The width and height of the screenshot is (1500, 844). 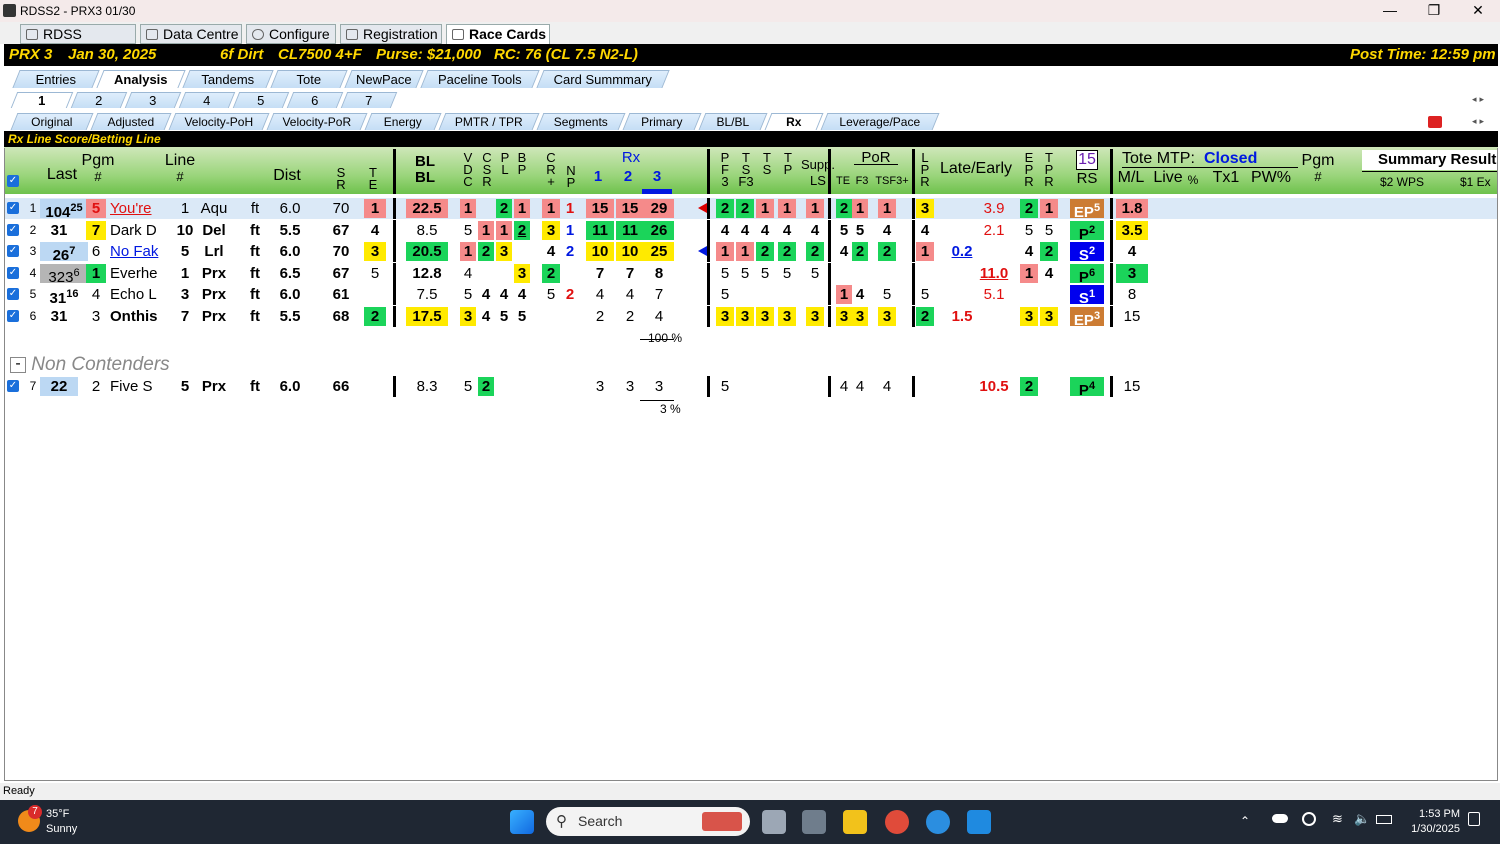 What do you see at coordinates (138, 386) in the screenshot?
I see `cell-name: Five S` at bounding box center [138, 386].